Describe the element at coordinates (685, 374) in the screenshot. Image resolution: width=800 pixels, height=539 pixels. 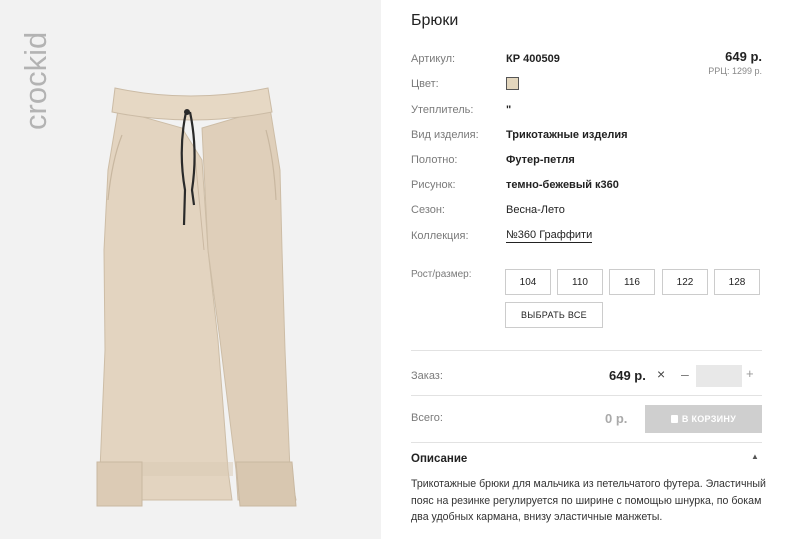
I see `decrement-button: –` at that location.